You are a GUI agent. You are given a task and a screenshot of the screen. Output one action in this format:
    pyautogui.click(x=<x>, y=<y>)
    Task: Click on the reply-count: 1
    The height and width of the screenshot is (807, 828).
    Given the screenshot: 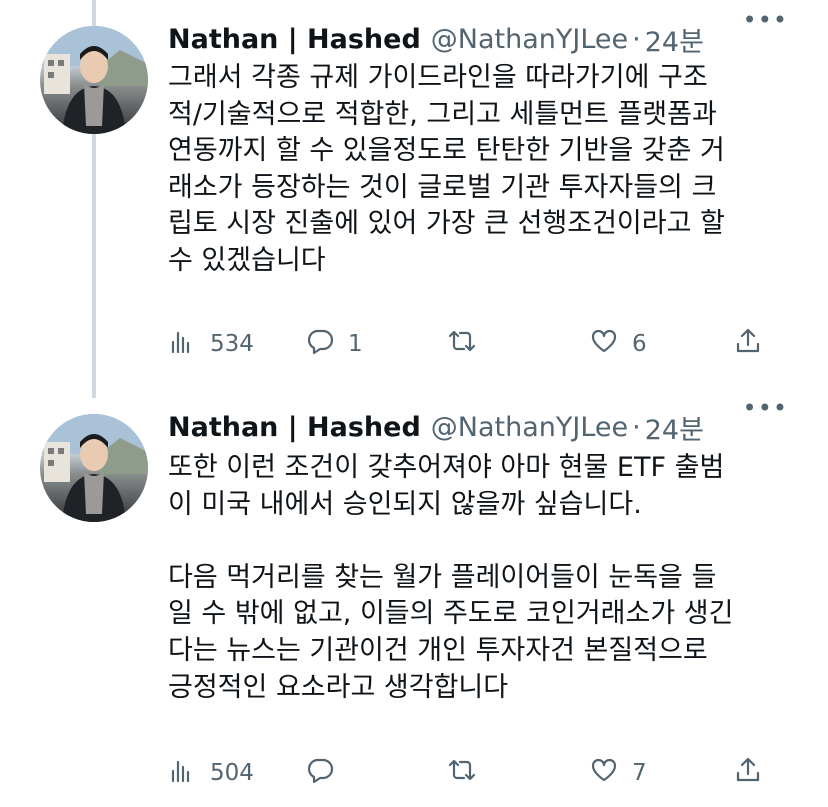 What is the action you would take?
    pyautogui.click(x=355, y=344)
    